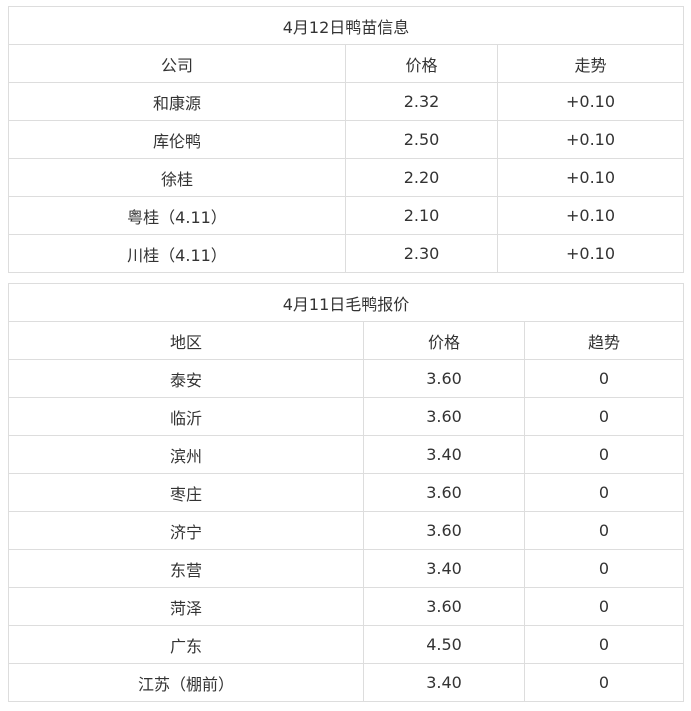 This screenshot has width=691, height=711. Describe the element at coordinates (177, 215) in the screenshot. I see `company-cell: 粤桂（4.11）` at that location.